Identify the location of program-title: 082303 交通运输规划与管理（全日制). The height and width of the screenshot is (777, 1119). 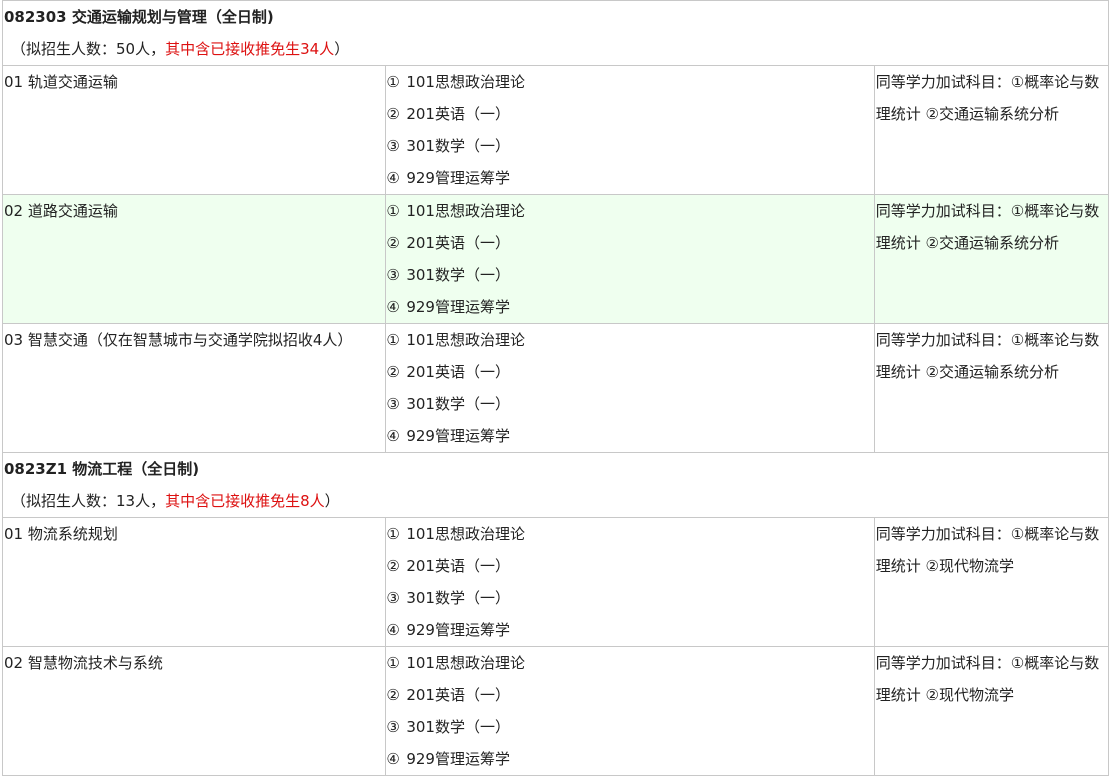
(139, 17).